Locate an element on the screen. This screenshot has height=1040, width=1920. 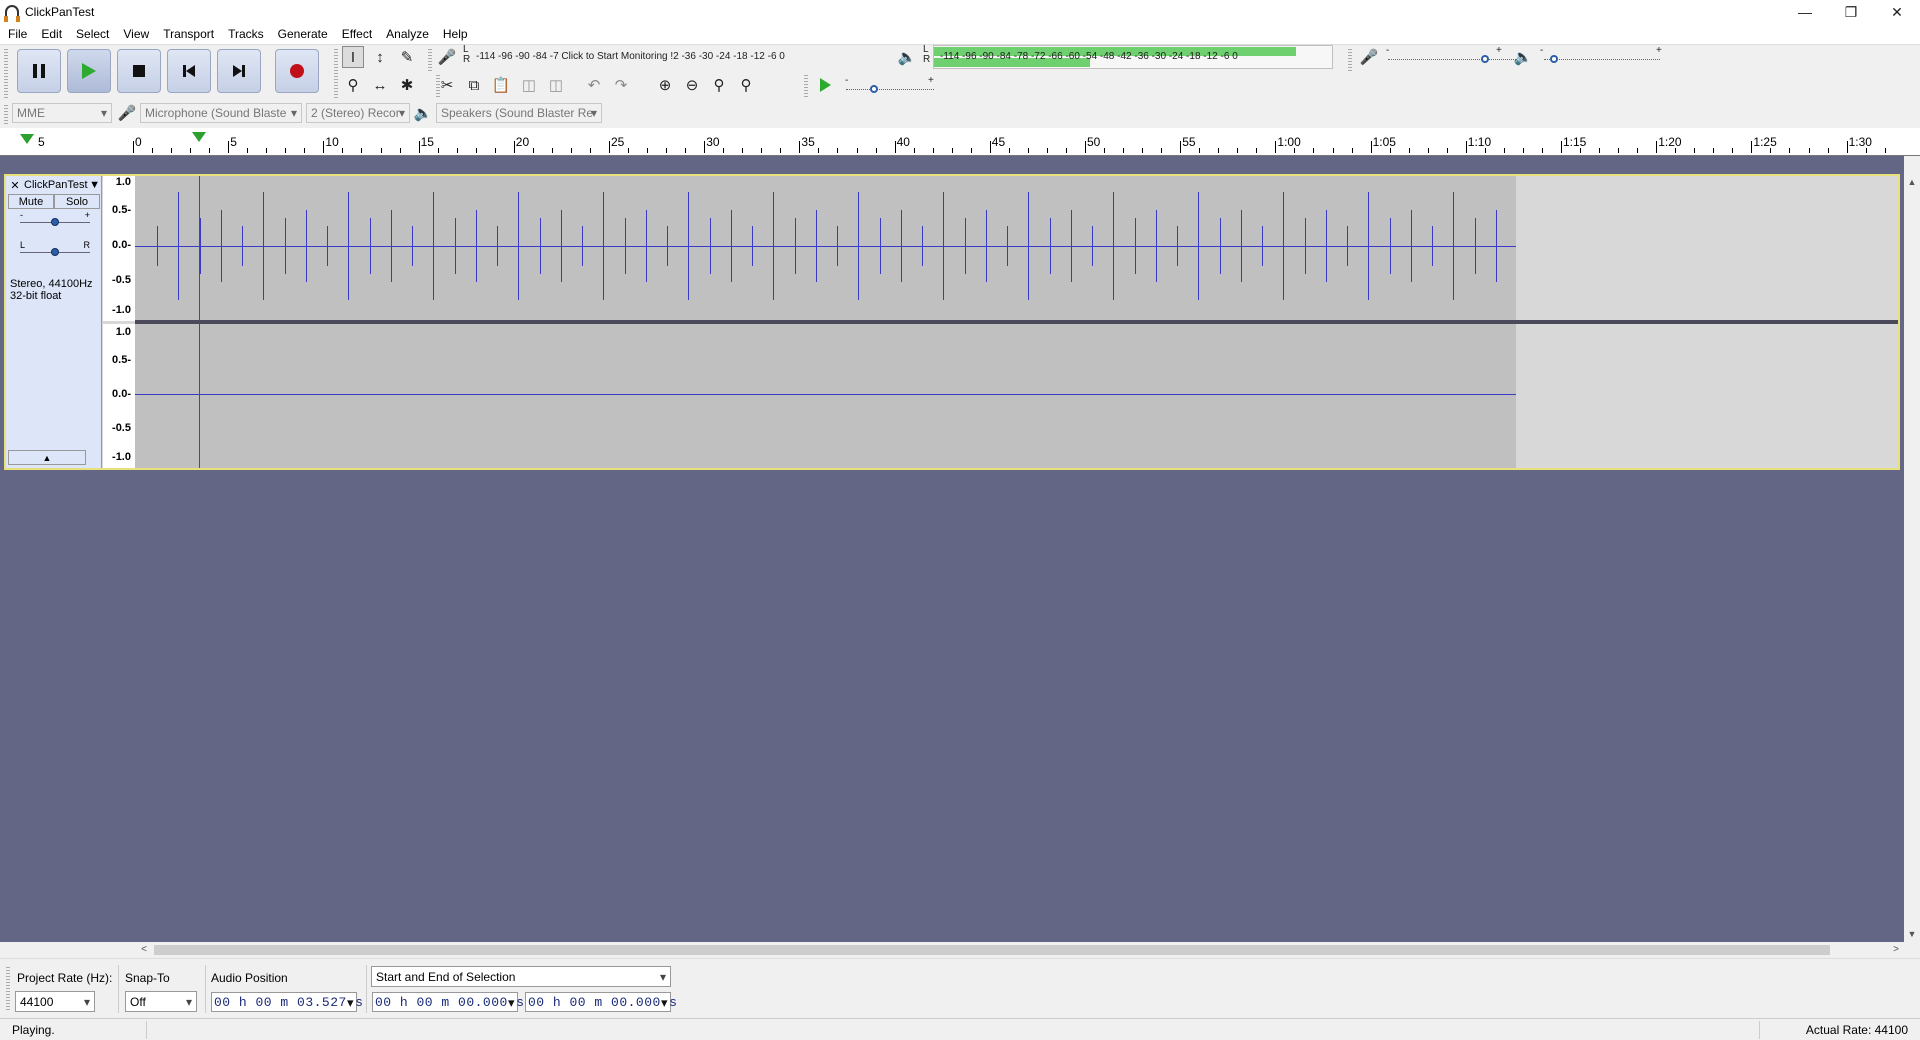
mixer-toolbar-grip is located at coordinates (1350, 60).